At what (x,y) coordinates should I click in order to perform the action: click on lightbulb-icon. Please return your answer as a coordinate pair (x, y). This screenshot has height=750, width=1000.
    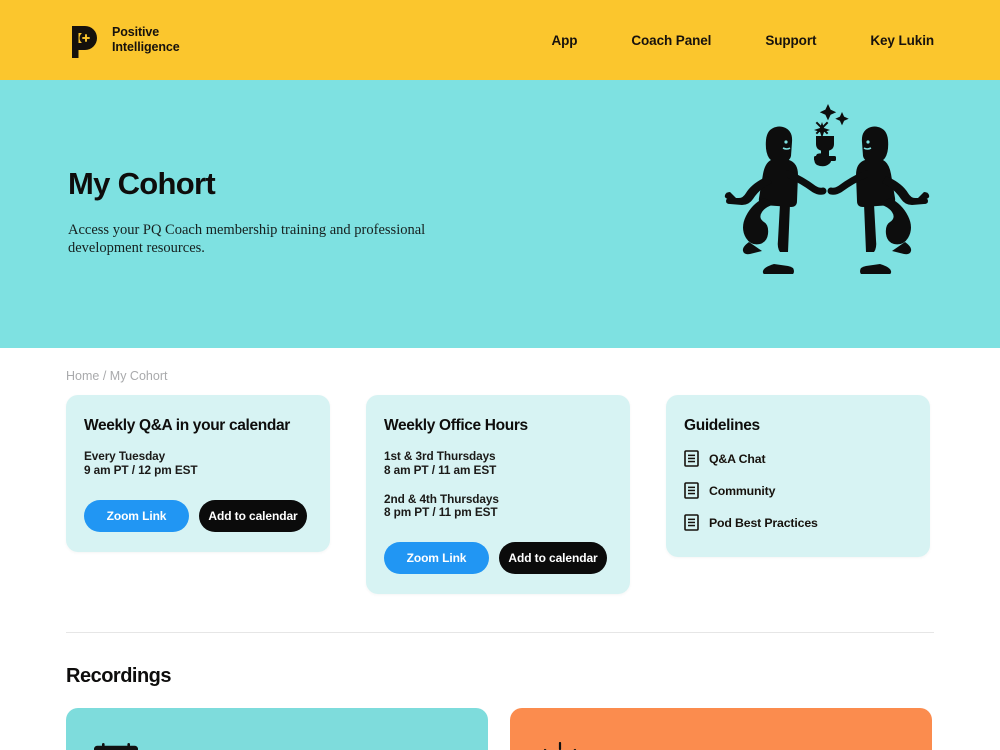
    Looking at the image, I should click on (560, 746).